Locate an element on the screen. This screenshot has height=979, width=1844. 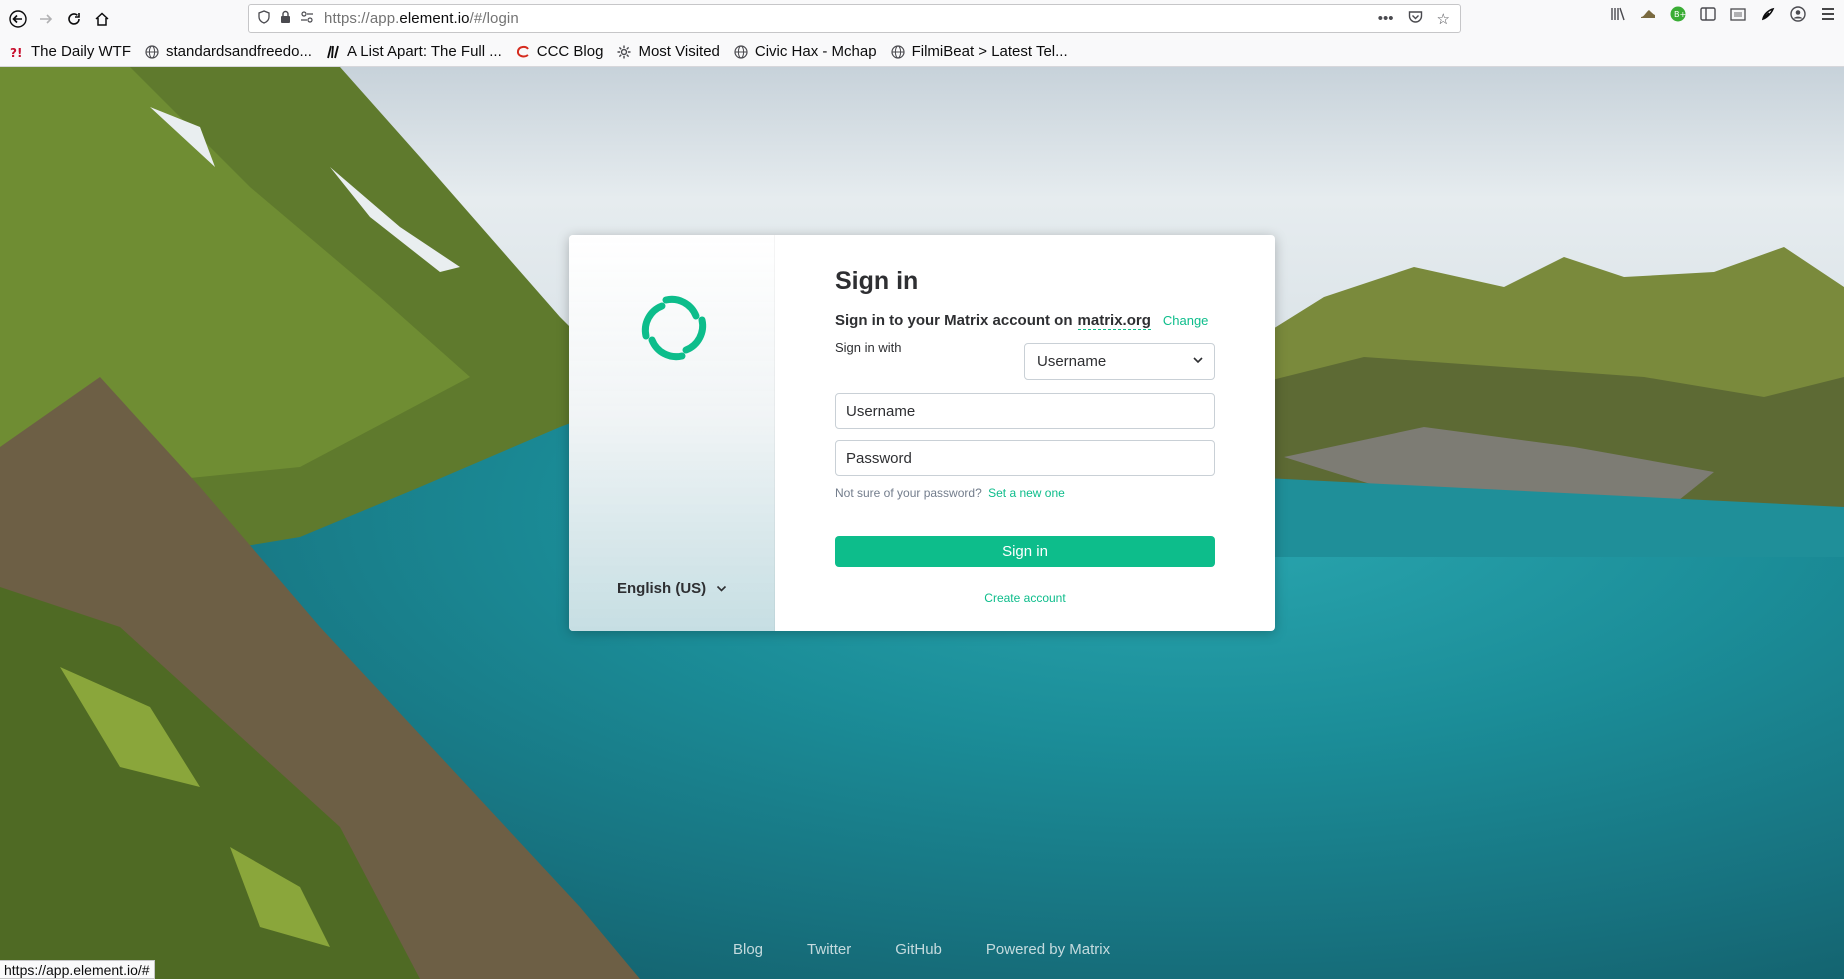
change-server-link: Change is located at coordinates (1186, 320).